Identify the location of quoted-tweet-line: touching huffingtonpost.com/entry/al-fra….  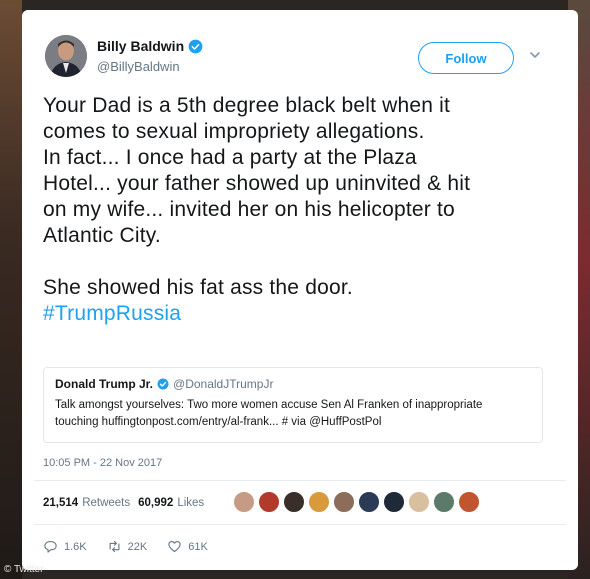
(218, 422).